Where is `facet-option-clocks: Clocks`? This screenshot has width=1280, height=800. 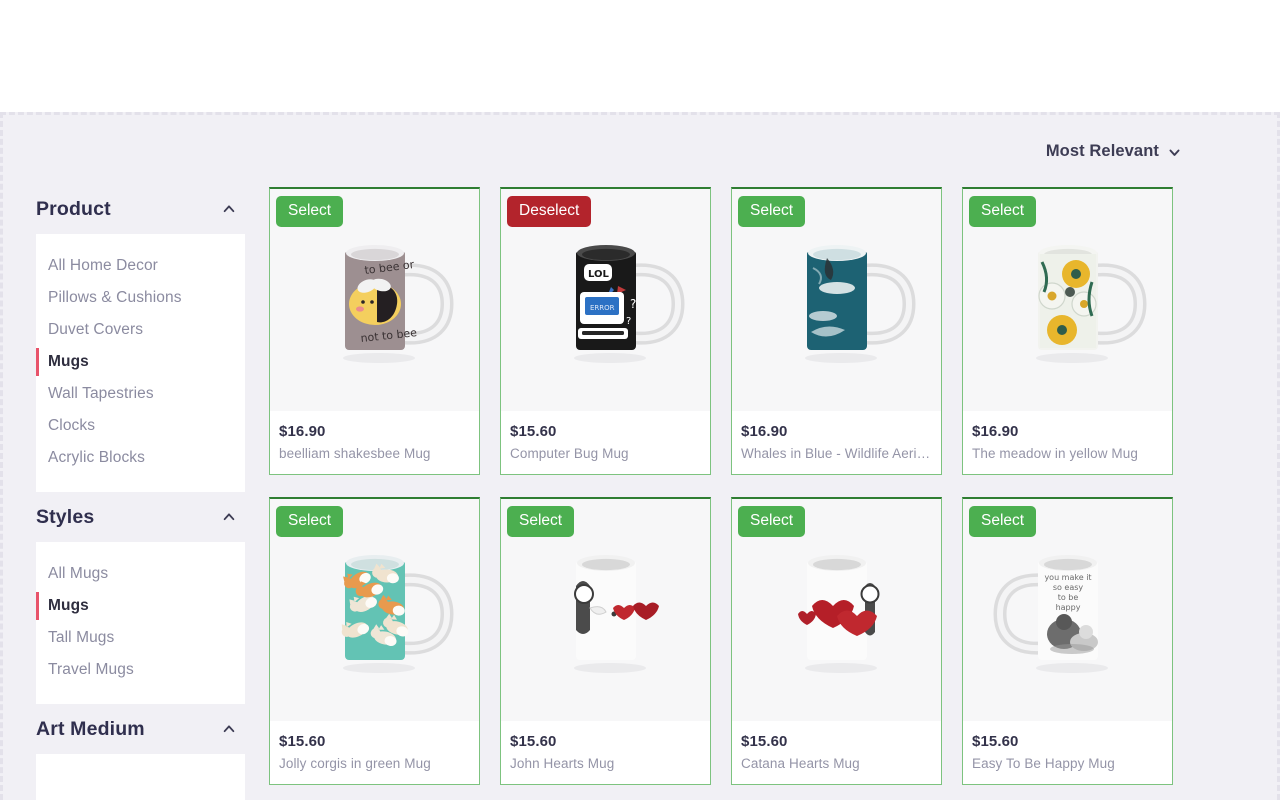 facet-option-clocks: Clocks is located at coordinates (140, 426).